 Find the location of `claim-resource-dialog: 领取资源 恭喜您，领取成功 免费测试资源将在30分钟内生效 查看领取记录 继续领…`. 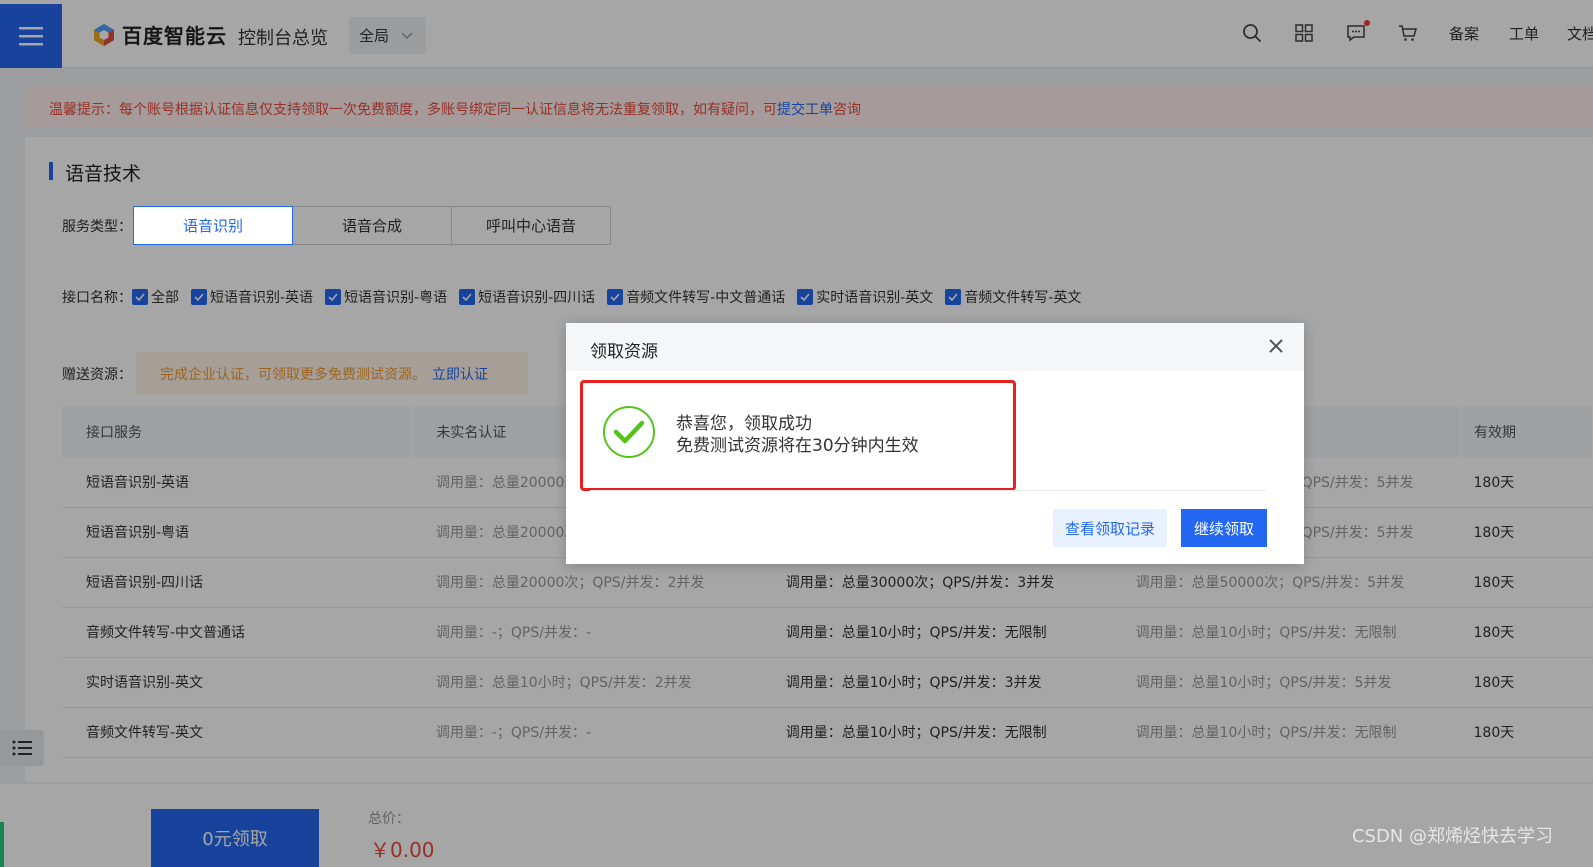

claim-resource-dialog: 领取资源 恭喜您，领取成功 免费测试资源将在30分钟内生效 查看领取记录 继续领… is located at coordinates (935, 443).